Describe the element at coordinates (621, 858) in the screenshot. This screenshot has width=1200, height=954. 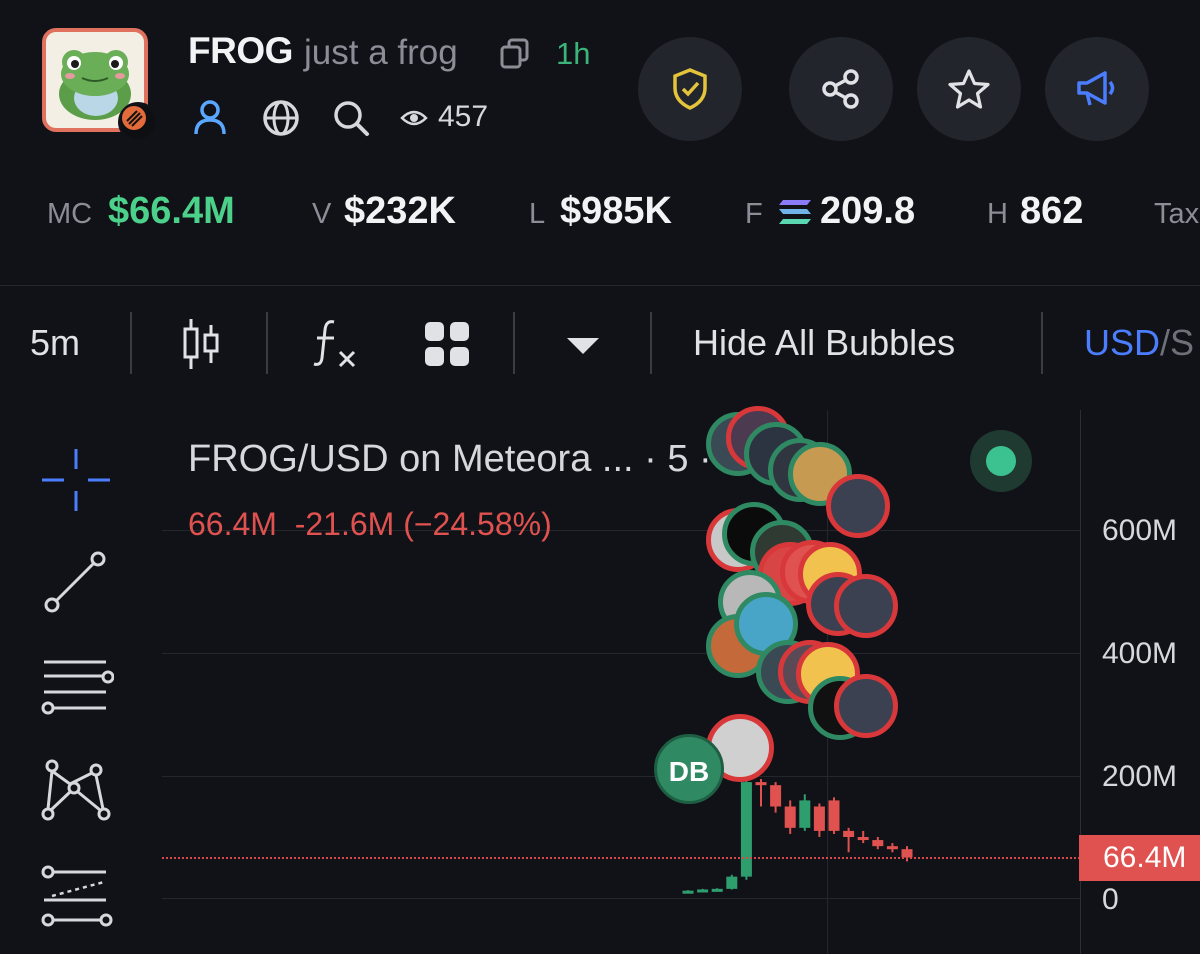
I see `current-price-line` at that location.